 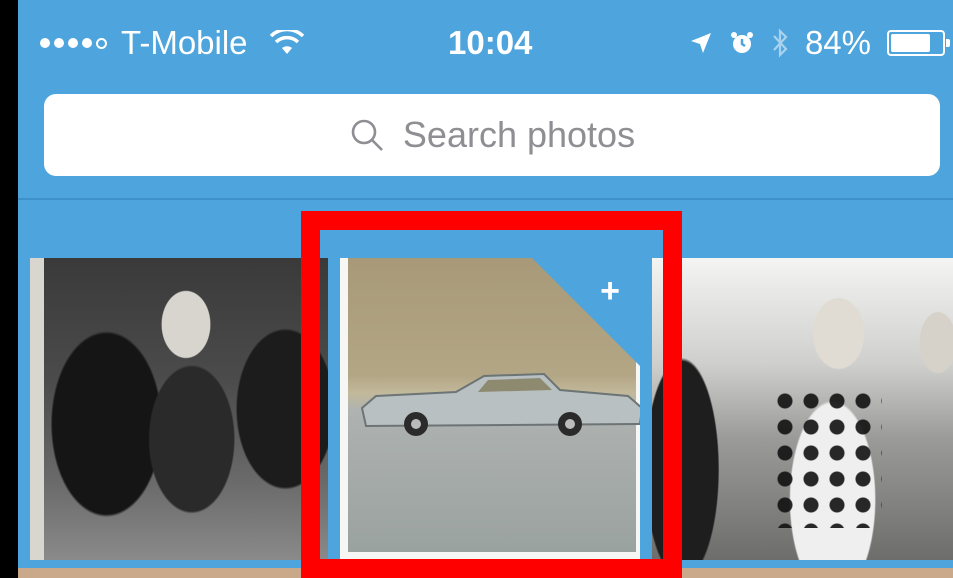 I want to click on search-placeholder: Search photos, so click(x=519, y=134).